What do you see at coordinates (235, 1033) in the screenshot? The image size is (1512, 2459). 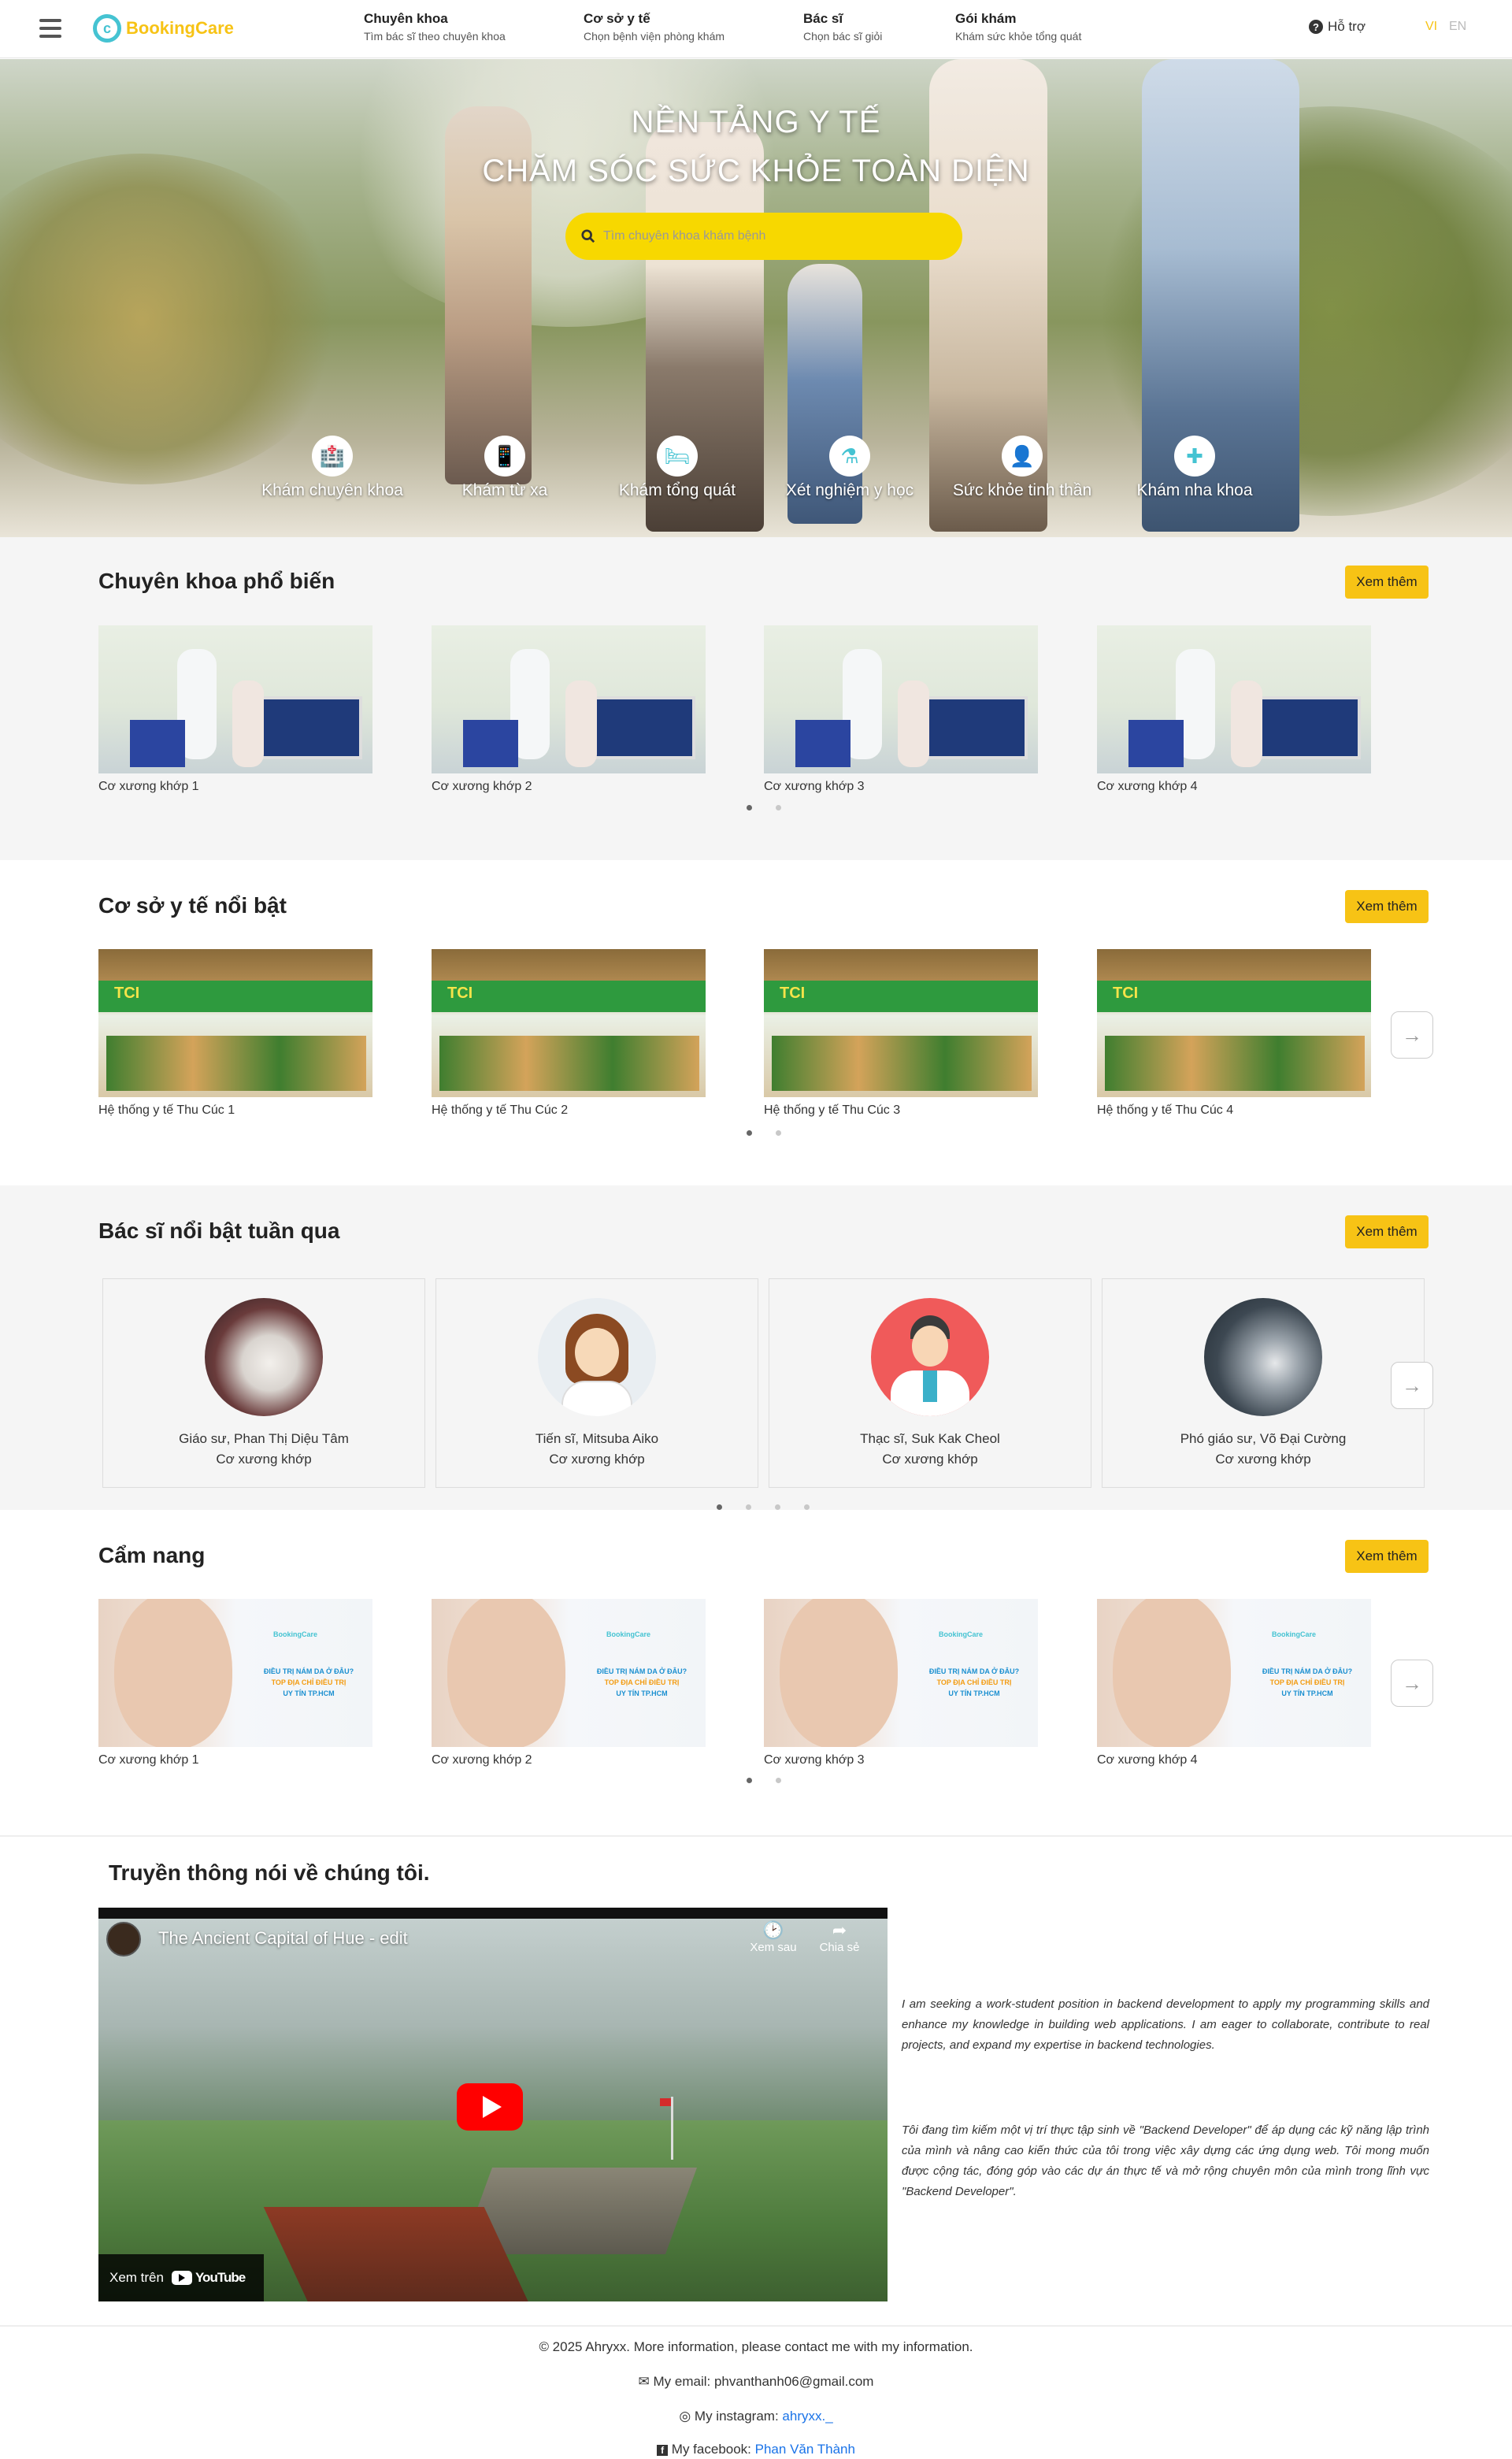 I see `facility-card: TCI Hệ thống y tế Thu Cúc 1` at bounding box center [235, 1033].